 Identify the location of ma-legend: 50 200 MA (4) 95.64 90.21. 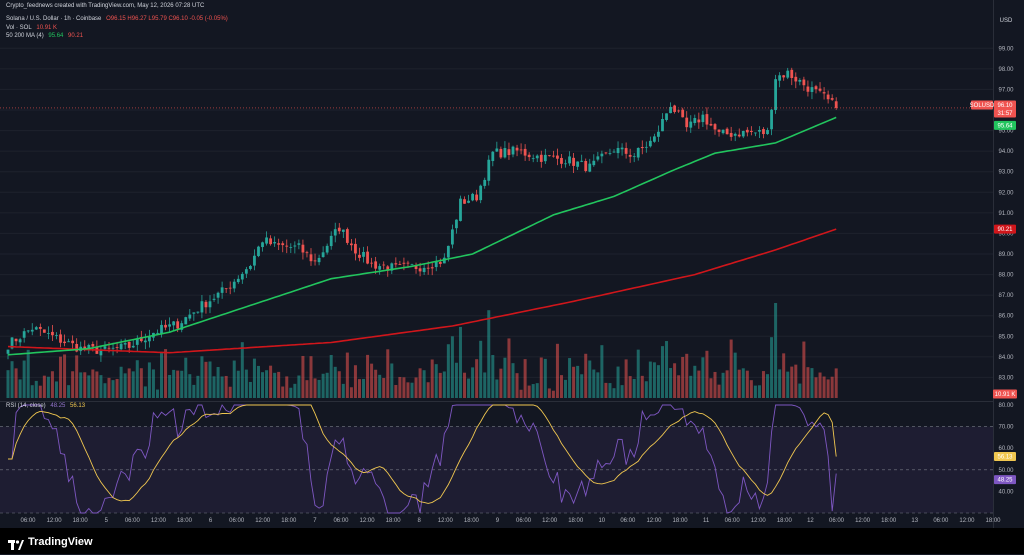
(46, 36).